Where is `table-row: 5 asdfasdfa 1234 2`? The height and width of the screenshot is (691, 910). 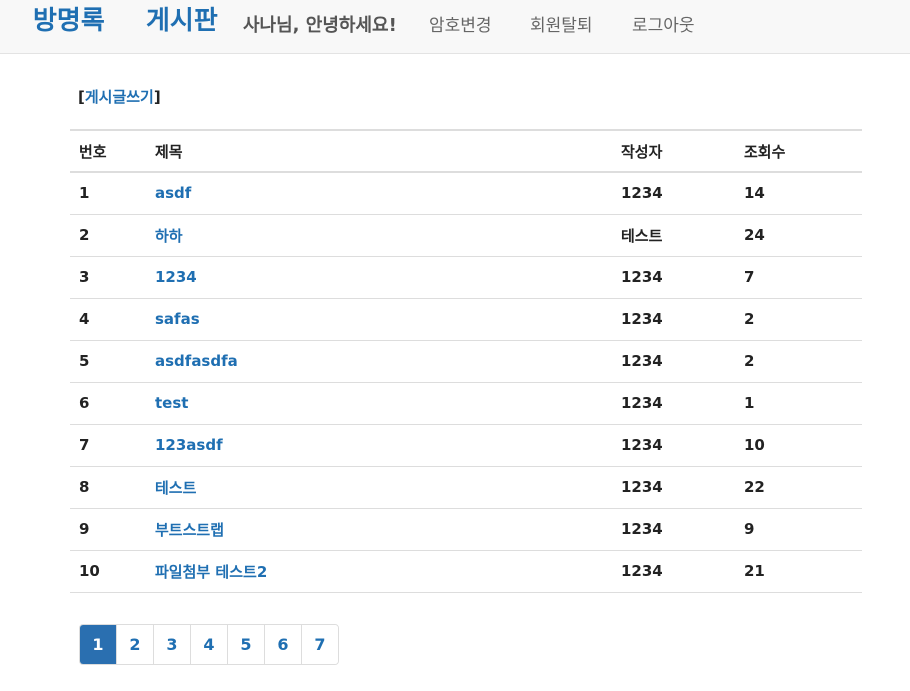
table-row: 5 asdfasdfa 1234 2 is located at coordinates (466, 361).